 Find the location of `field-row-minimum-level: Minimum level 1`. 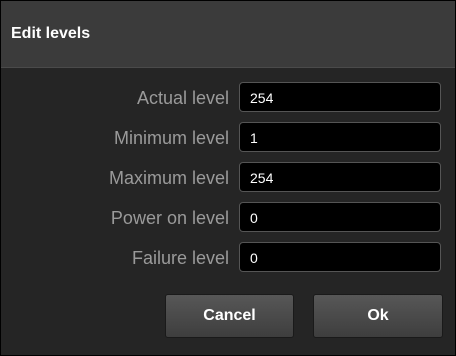

field-row-minimum-level: Minimum level 1 is located at coordinates (228, 138).